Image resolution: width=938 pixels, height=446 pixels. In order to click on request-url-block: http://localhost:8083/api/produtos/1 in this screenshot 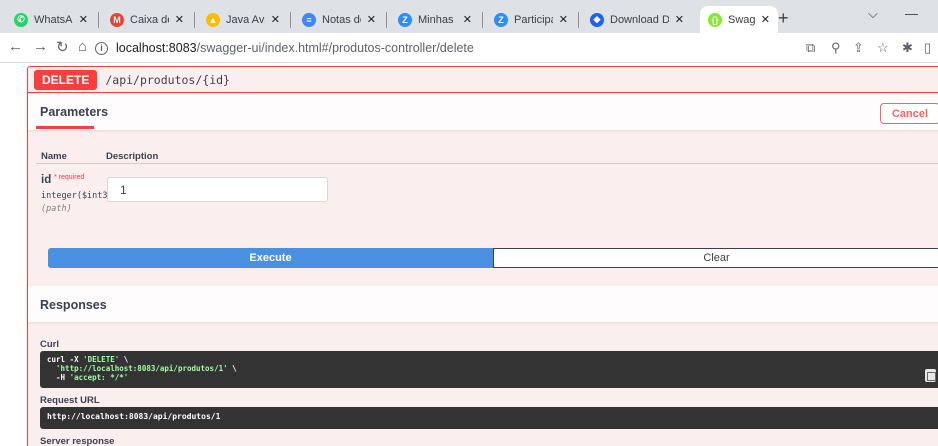, I will do `click(489, 418)`.